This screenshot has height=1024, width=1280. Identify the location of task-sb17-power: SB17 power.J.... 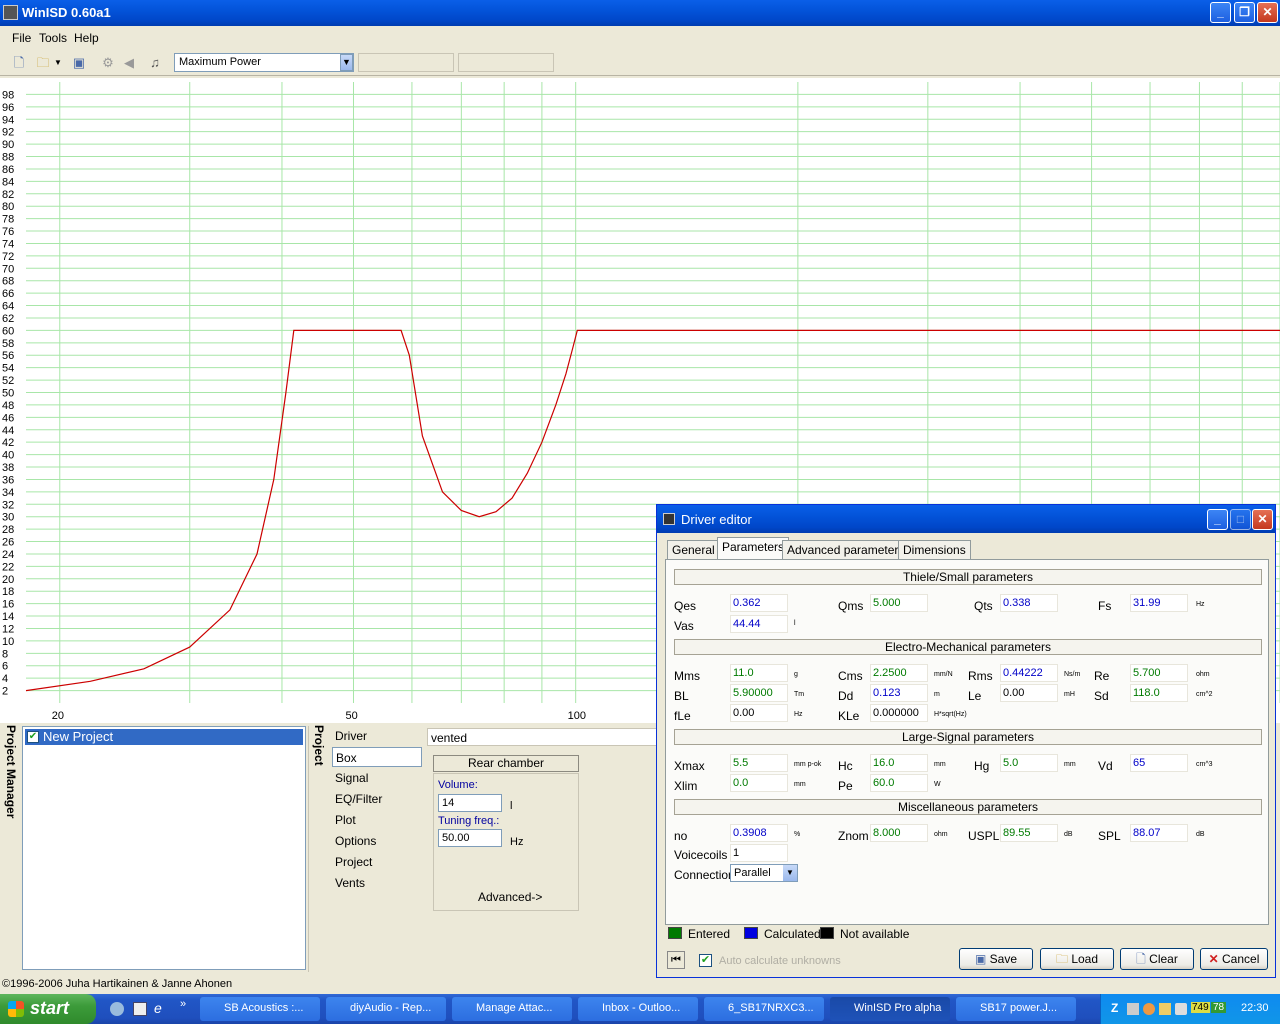
(1016, 1009).